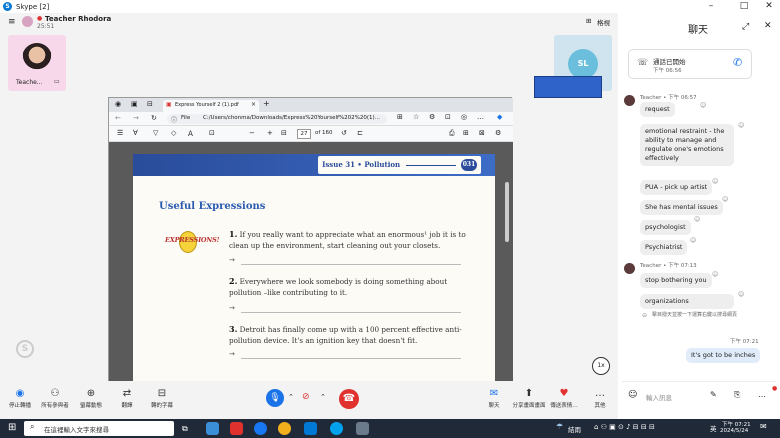  What do you see at coordinates (162, 393) in the screenshot?
I see `subtitles-icon: ⊟` at bounding box center [162, 393].